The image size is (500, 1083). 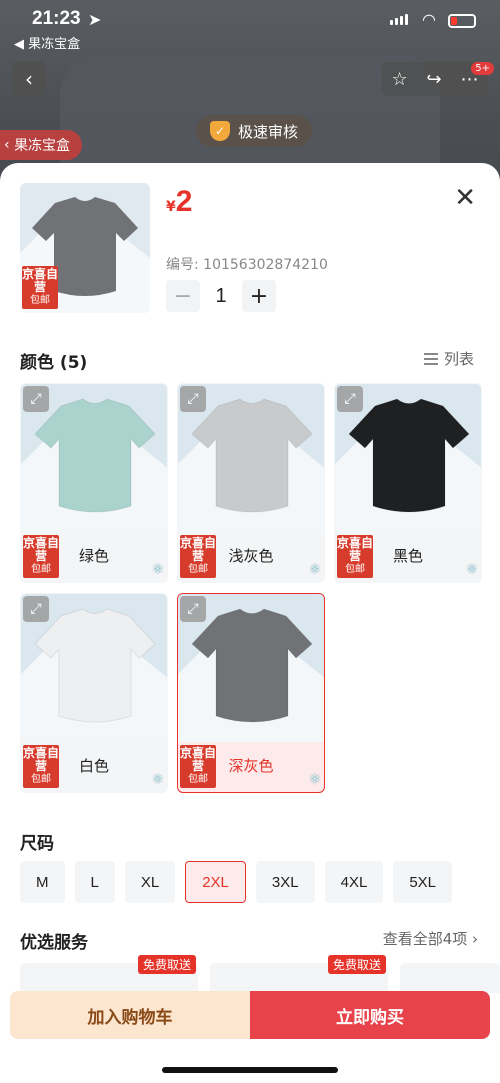 What do you see at coordinates (250, 20) in the screenshot?
I see `status-bar: 21:23 ➤ ◠` at bounding box center [250, 20].